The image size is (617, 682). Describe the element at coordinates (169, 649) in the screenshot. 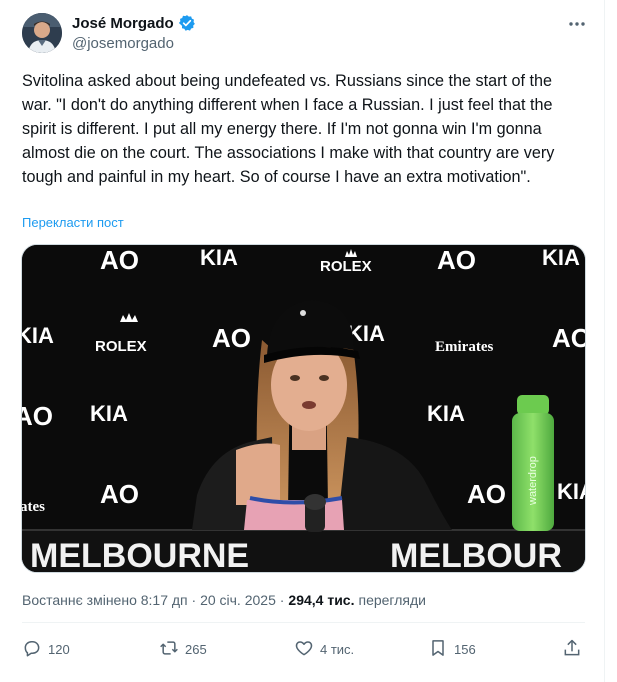

I see `repost-icon` at that location.